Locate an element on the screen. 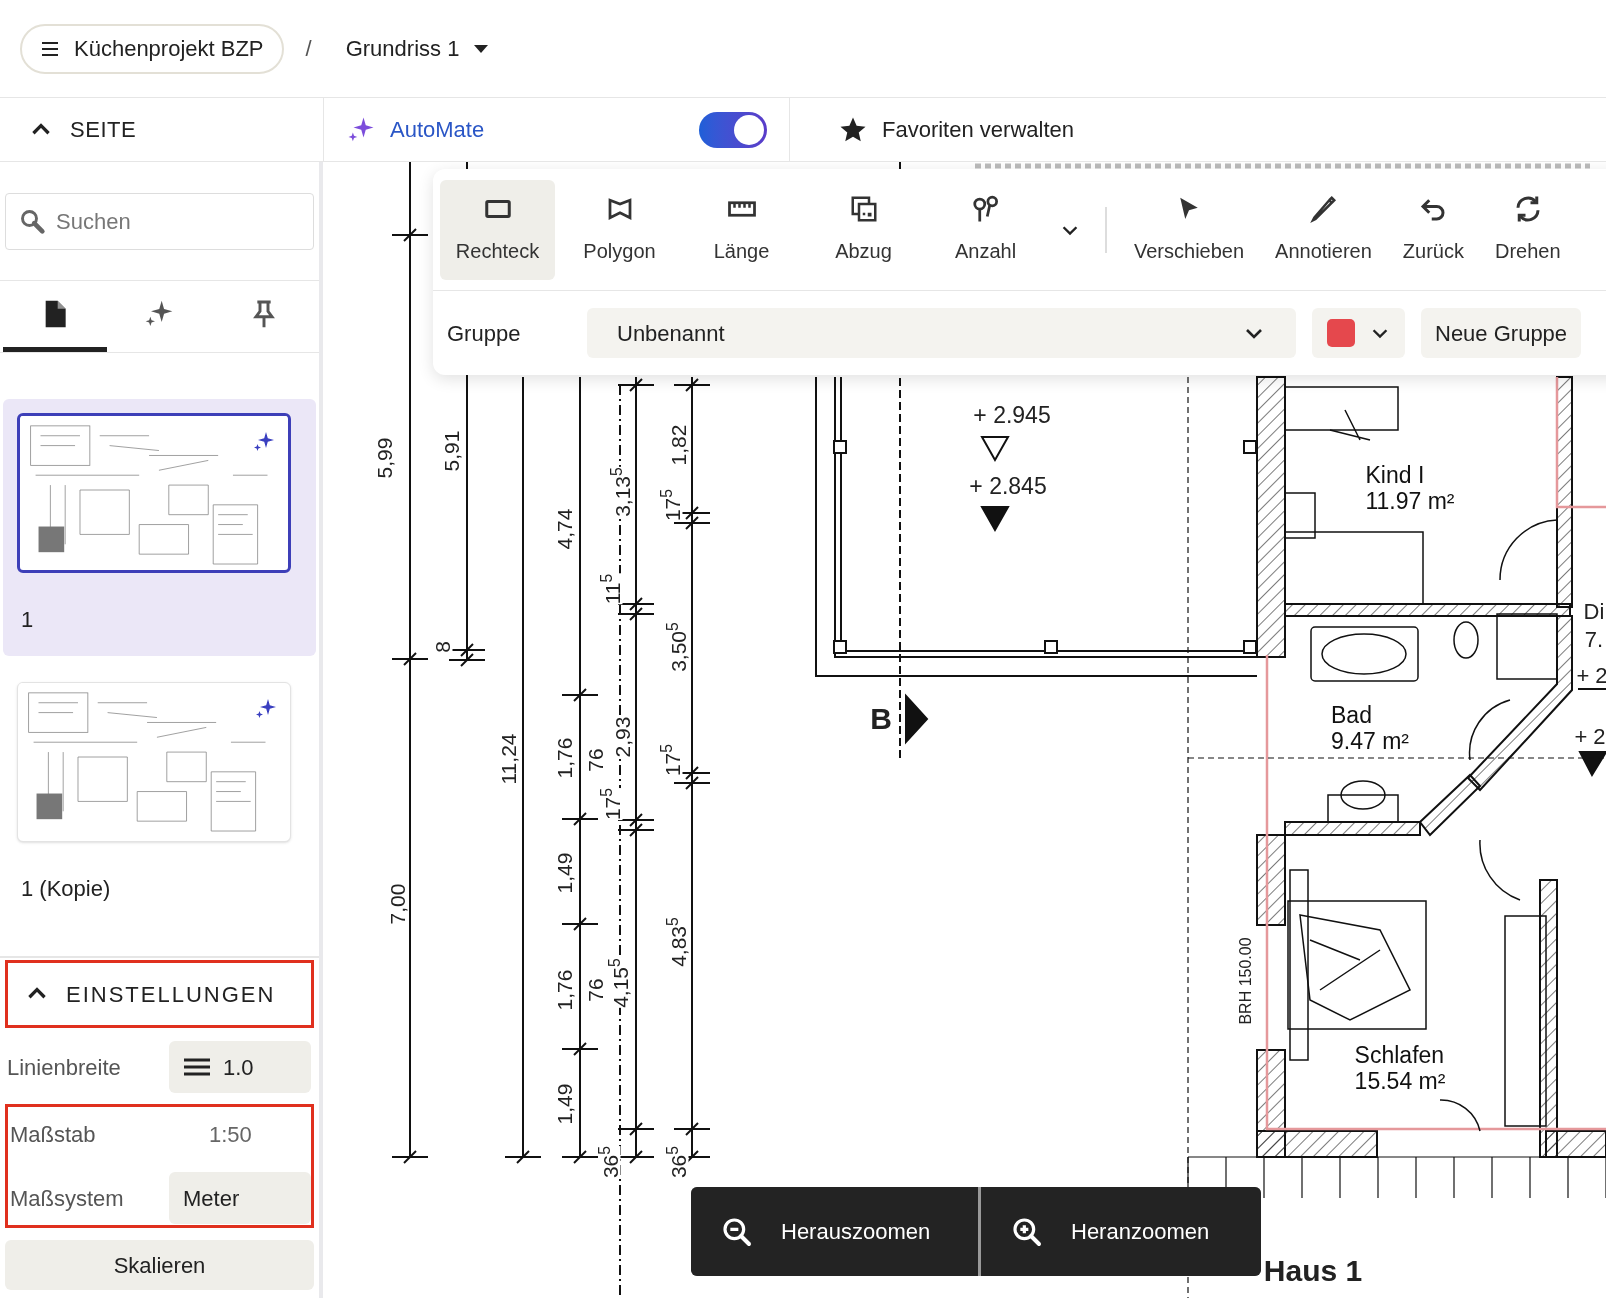 This screenshot has height=1298, width=1606. tool-button: Länge is located at coordinates (741, 229).